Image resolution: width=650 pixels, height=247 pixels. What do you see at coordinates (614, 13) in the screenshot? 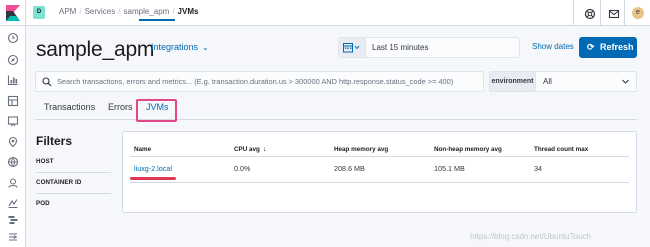
I see `newsfeed-icon` at bounding box center [614, 13].